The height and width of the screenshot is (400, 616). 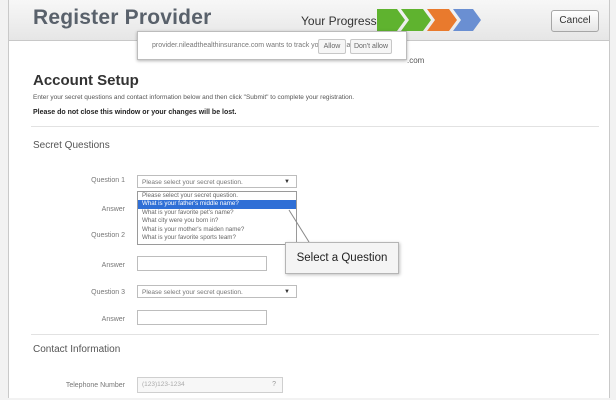 What do you see at coordinates (315, 334) in the screenshot?
I see `divider` at bounding box center [315, 334].